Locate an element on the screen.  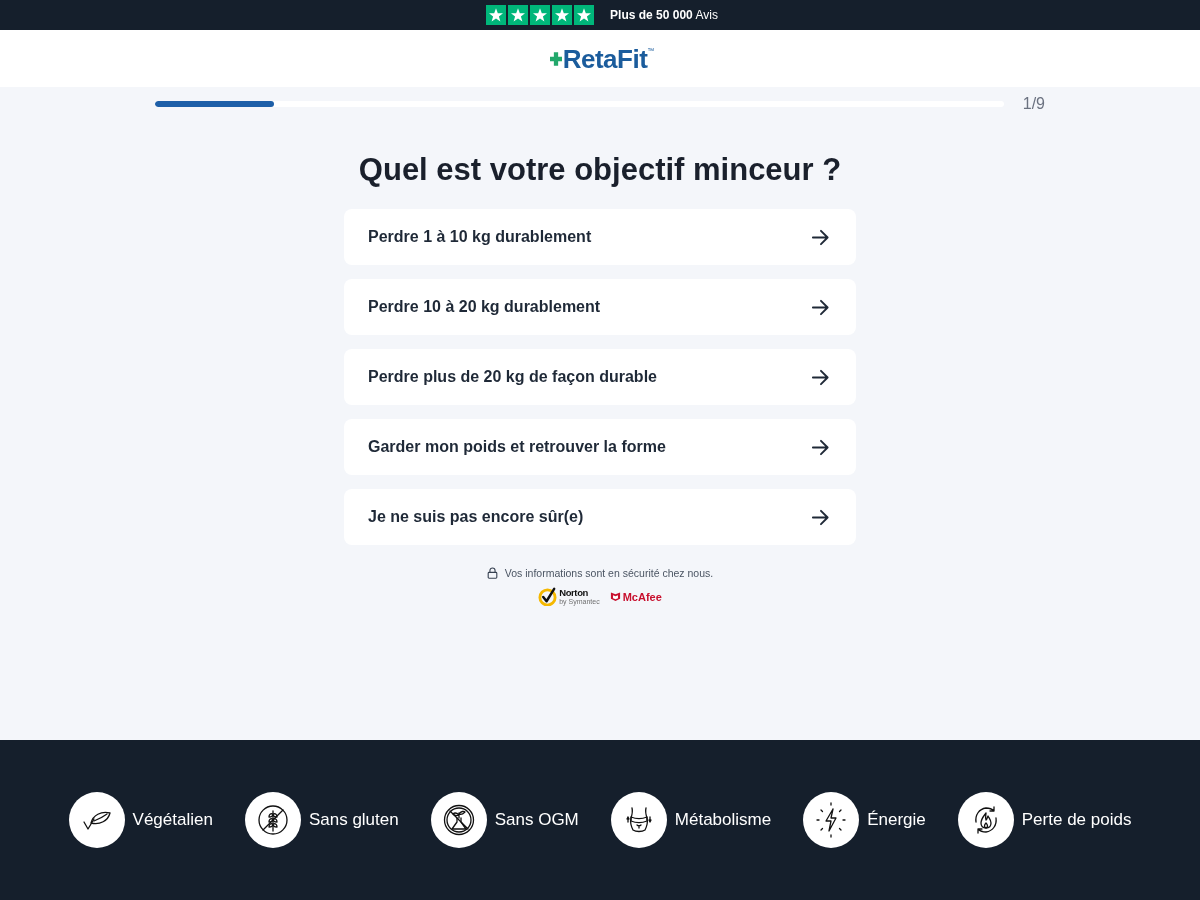
feature-label: Métabolisme is located at coordinates (723, 820).